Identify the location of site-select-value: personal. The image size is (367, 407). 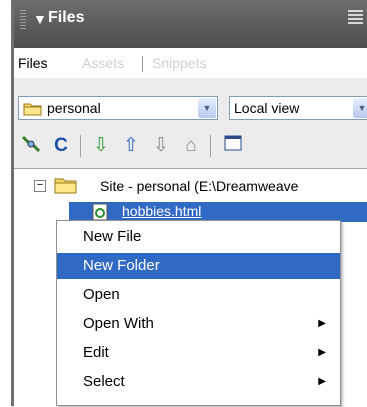
(74, 108).